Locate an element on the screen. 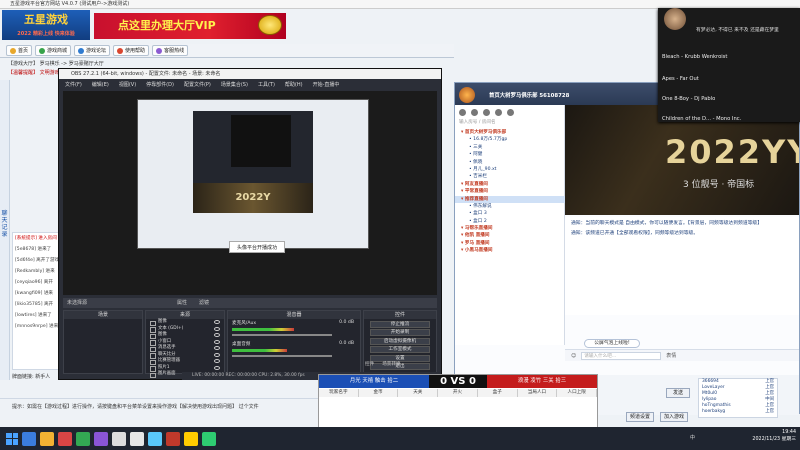  channel-group: ▾ 罗马 直播间 is located at coordinates (510, 243).